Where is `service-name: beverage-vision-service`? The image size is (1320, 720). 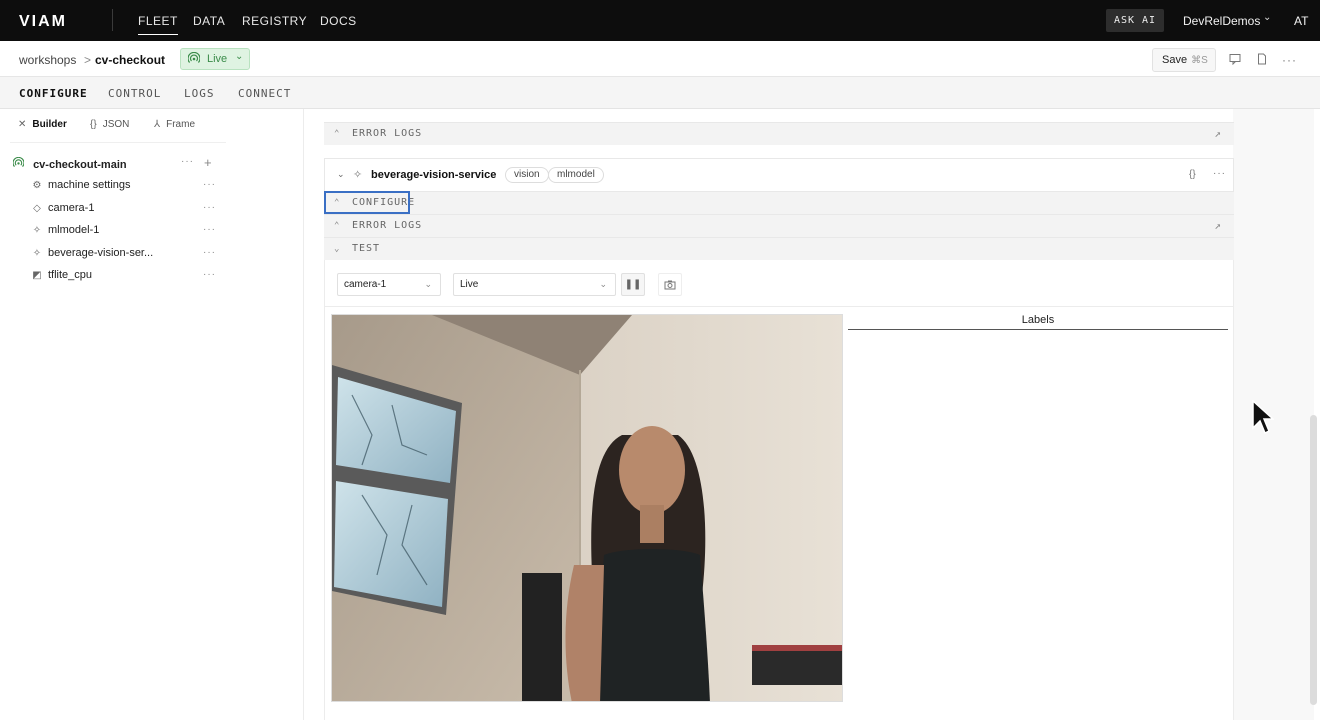
service-name: beverage-vision-service is located at coordinates (434, 175).